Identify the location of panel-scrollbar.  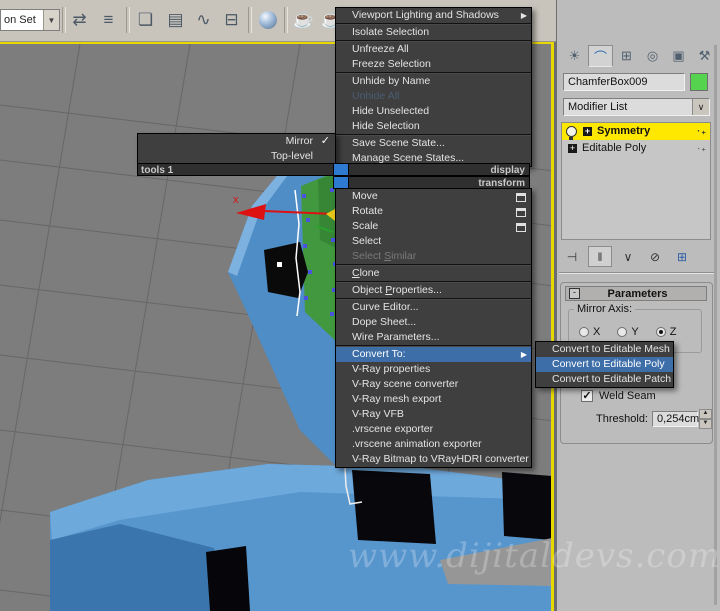
(715, 325).